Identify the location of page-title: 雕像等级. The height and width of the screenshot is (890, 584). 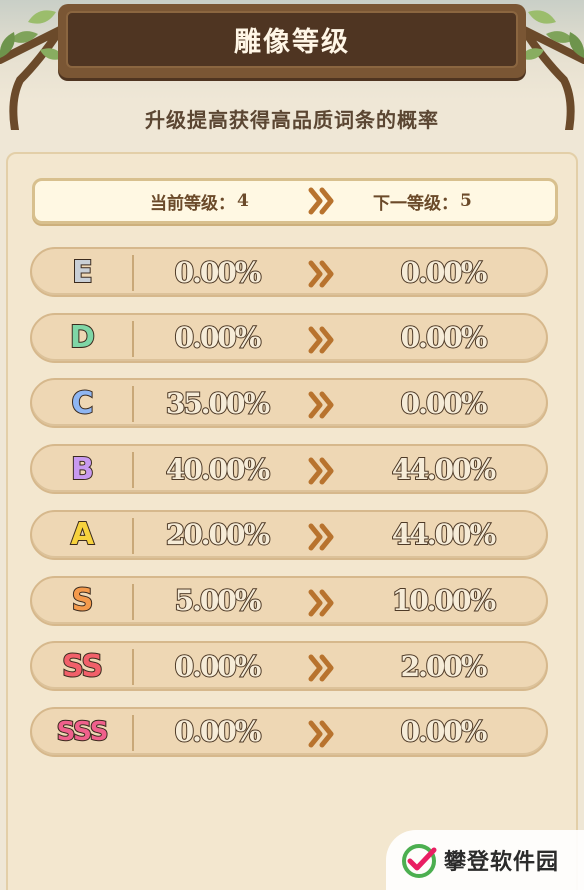
(292, 42).